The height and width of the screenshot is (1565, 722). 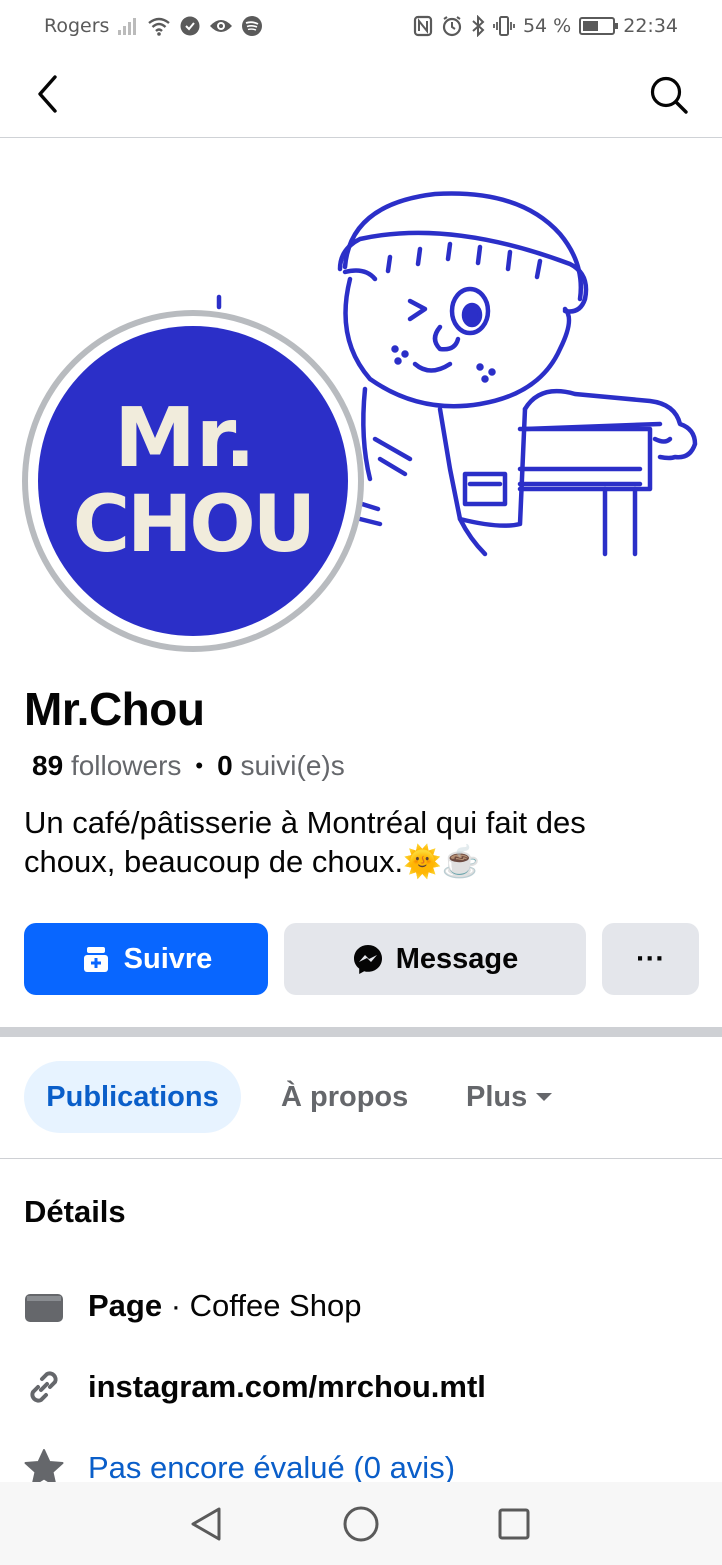 I want to click on following-label: suivi(e)s, so click(x=292, y=766).